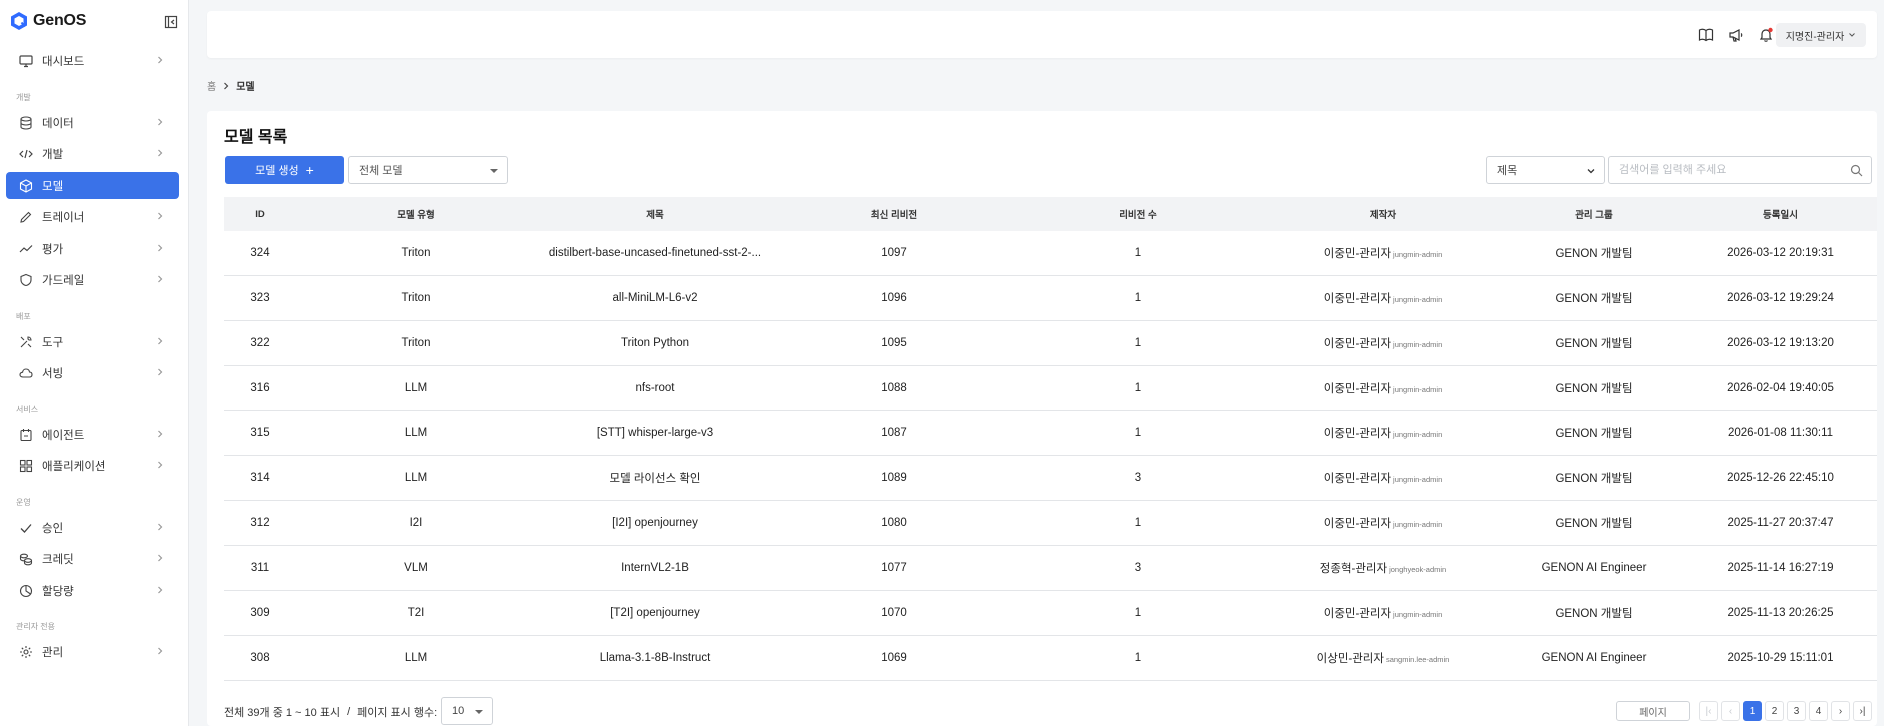  What do you see at coordinates (655, 568) in the screenshot?
I see `cell-title: InternVL2-1B` at bounding box center [655, 568].